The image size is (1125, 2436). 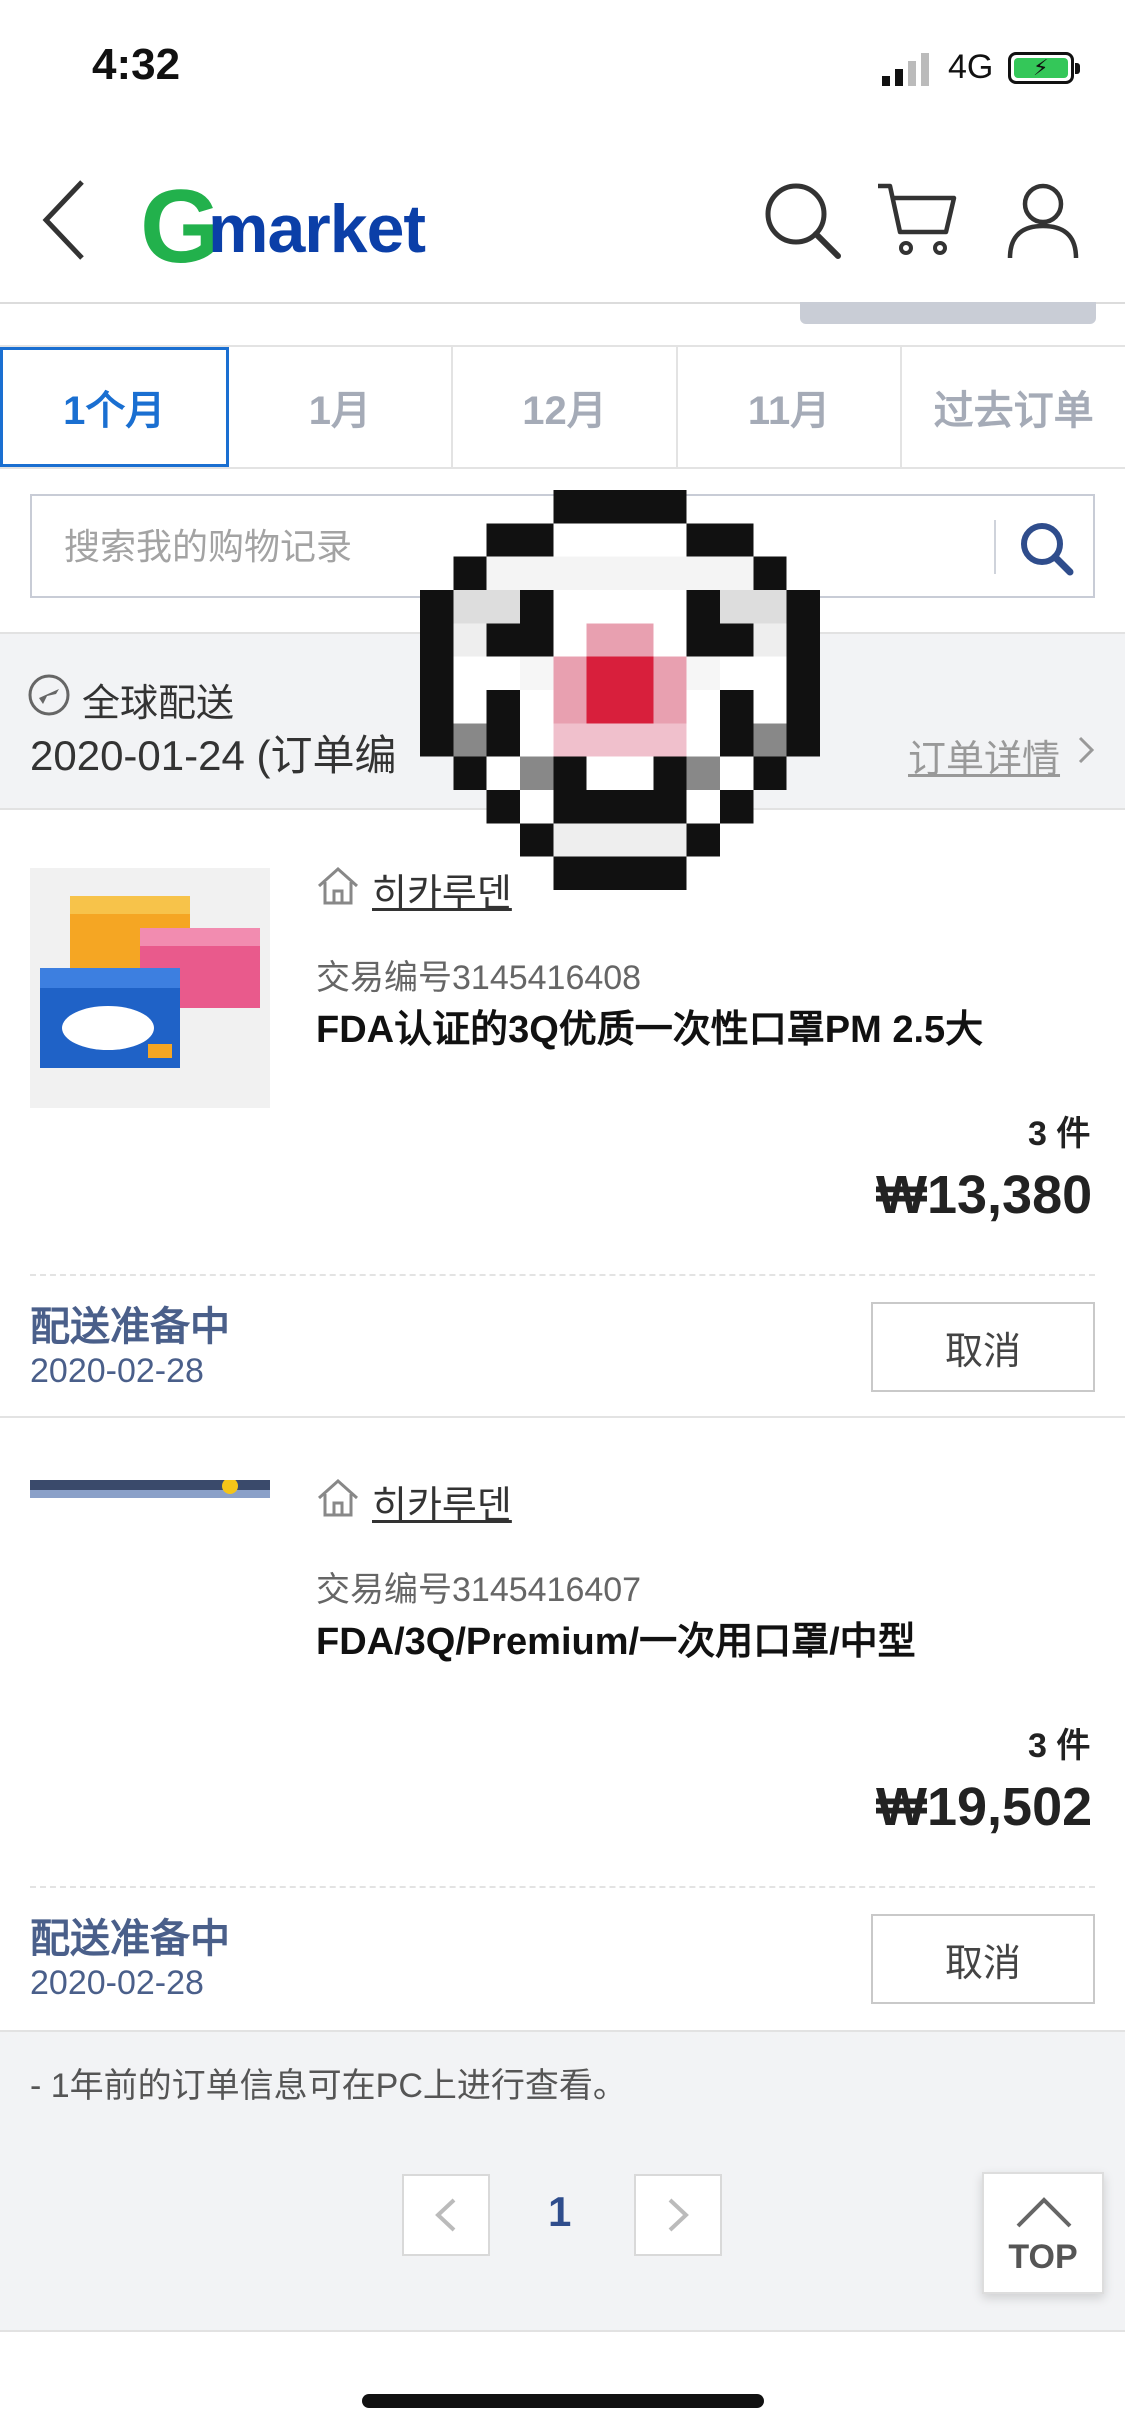 What do you see at coordinates (790, 407) in the screenshot?
I see `tab-nov: 11月` at bounding box center [790, 407].